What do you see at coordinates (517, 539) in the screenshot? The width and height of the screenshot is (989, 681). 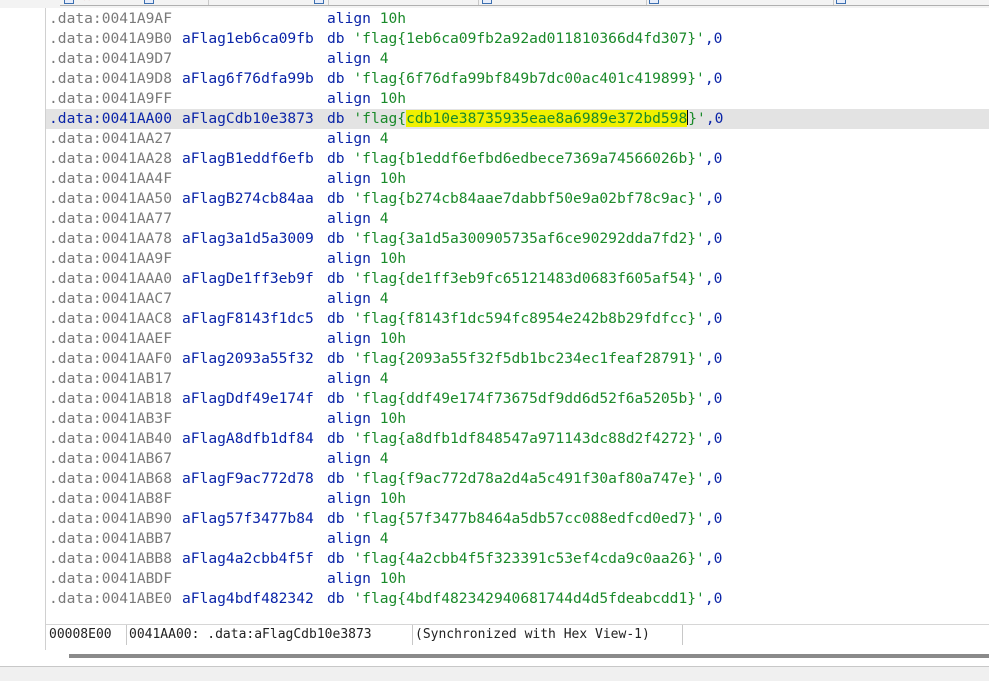 I see `listing-row: .data:0041ABB7 align 4` at bounding box center [517, 539].